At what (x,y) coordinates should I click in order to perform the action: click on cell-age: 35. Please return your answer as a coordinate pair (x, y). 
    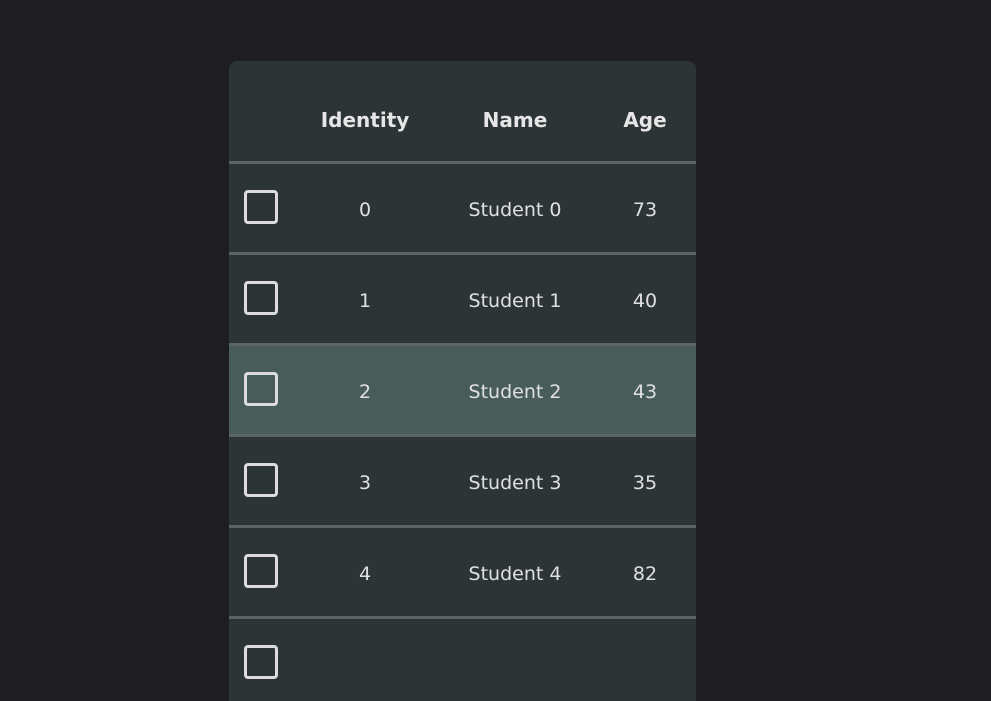
    Looking at the image, I should click on (645, 483).